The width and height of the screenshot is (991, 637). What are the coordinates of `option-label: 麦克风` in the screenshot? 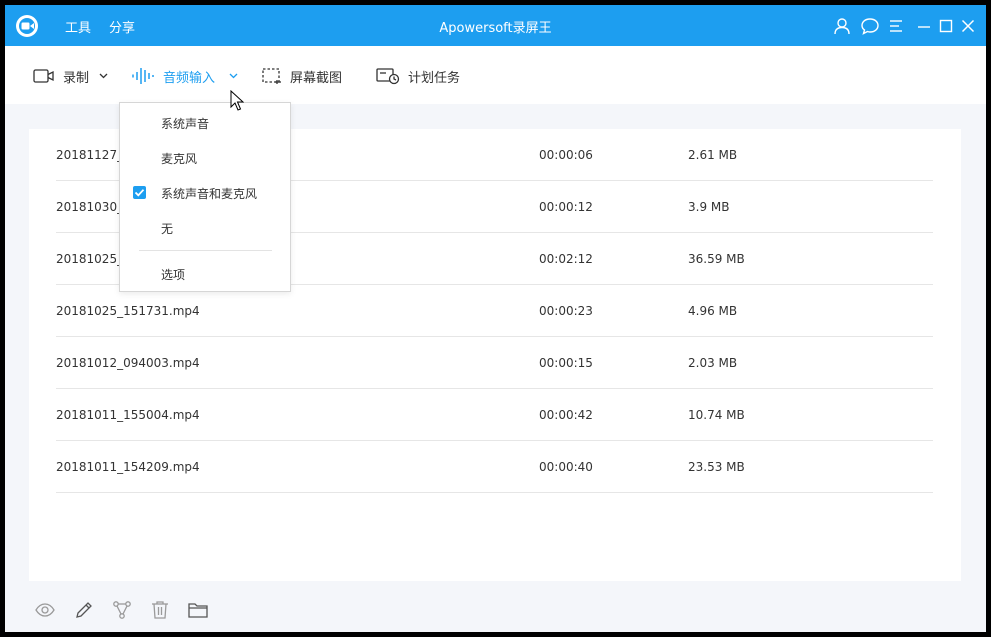 It's located at (179, 159).